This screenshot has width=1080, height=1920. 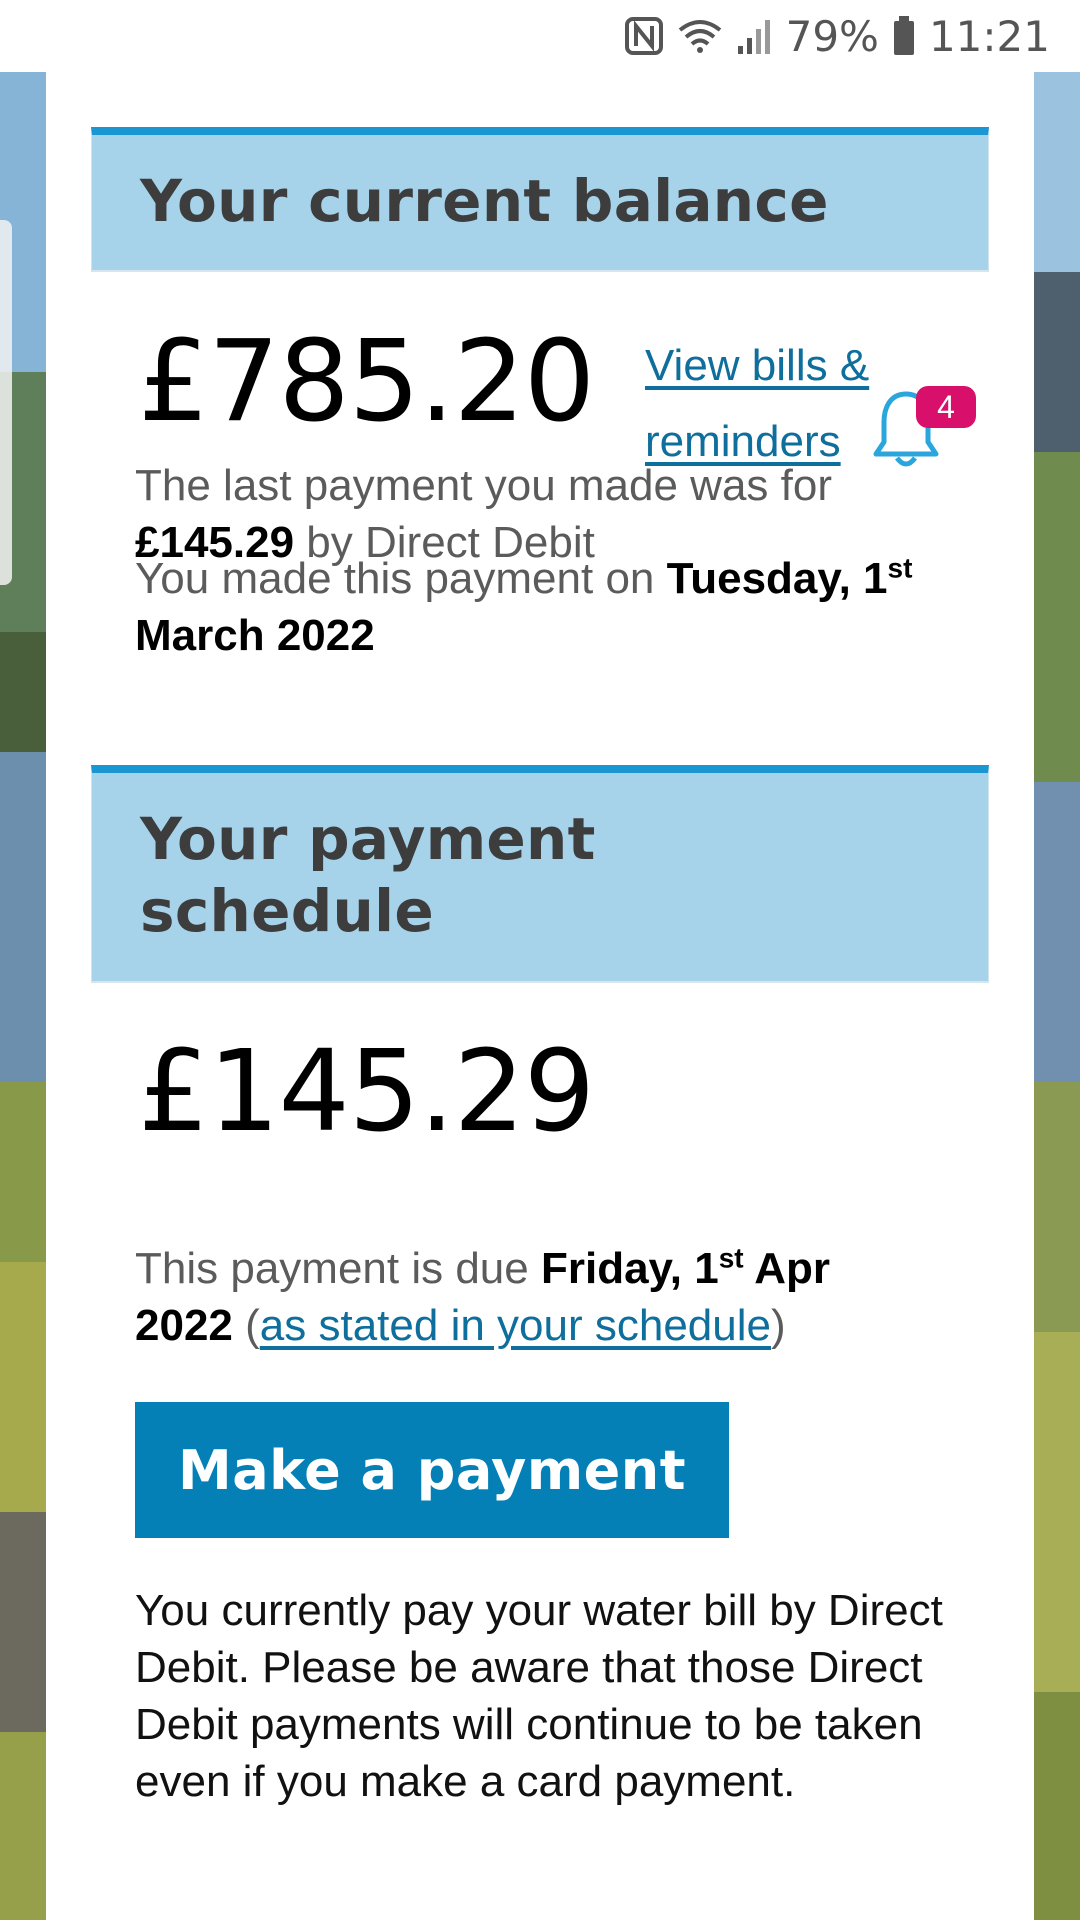 What do you see at coordinates (904, 36) in the screenshot?
I see `battery-icon` at bounding box center [904, 36].